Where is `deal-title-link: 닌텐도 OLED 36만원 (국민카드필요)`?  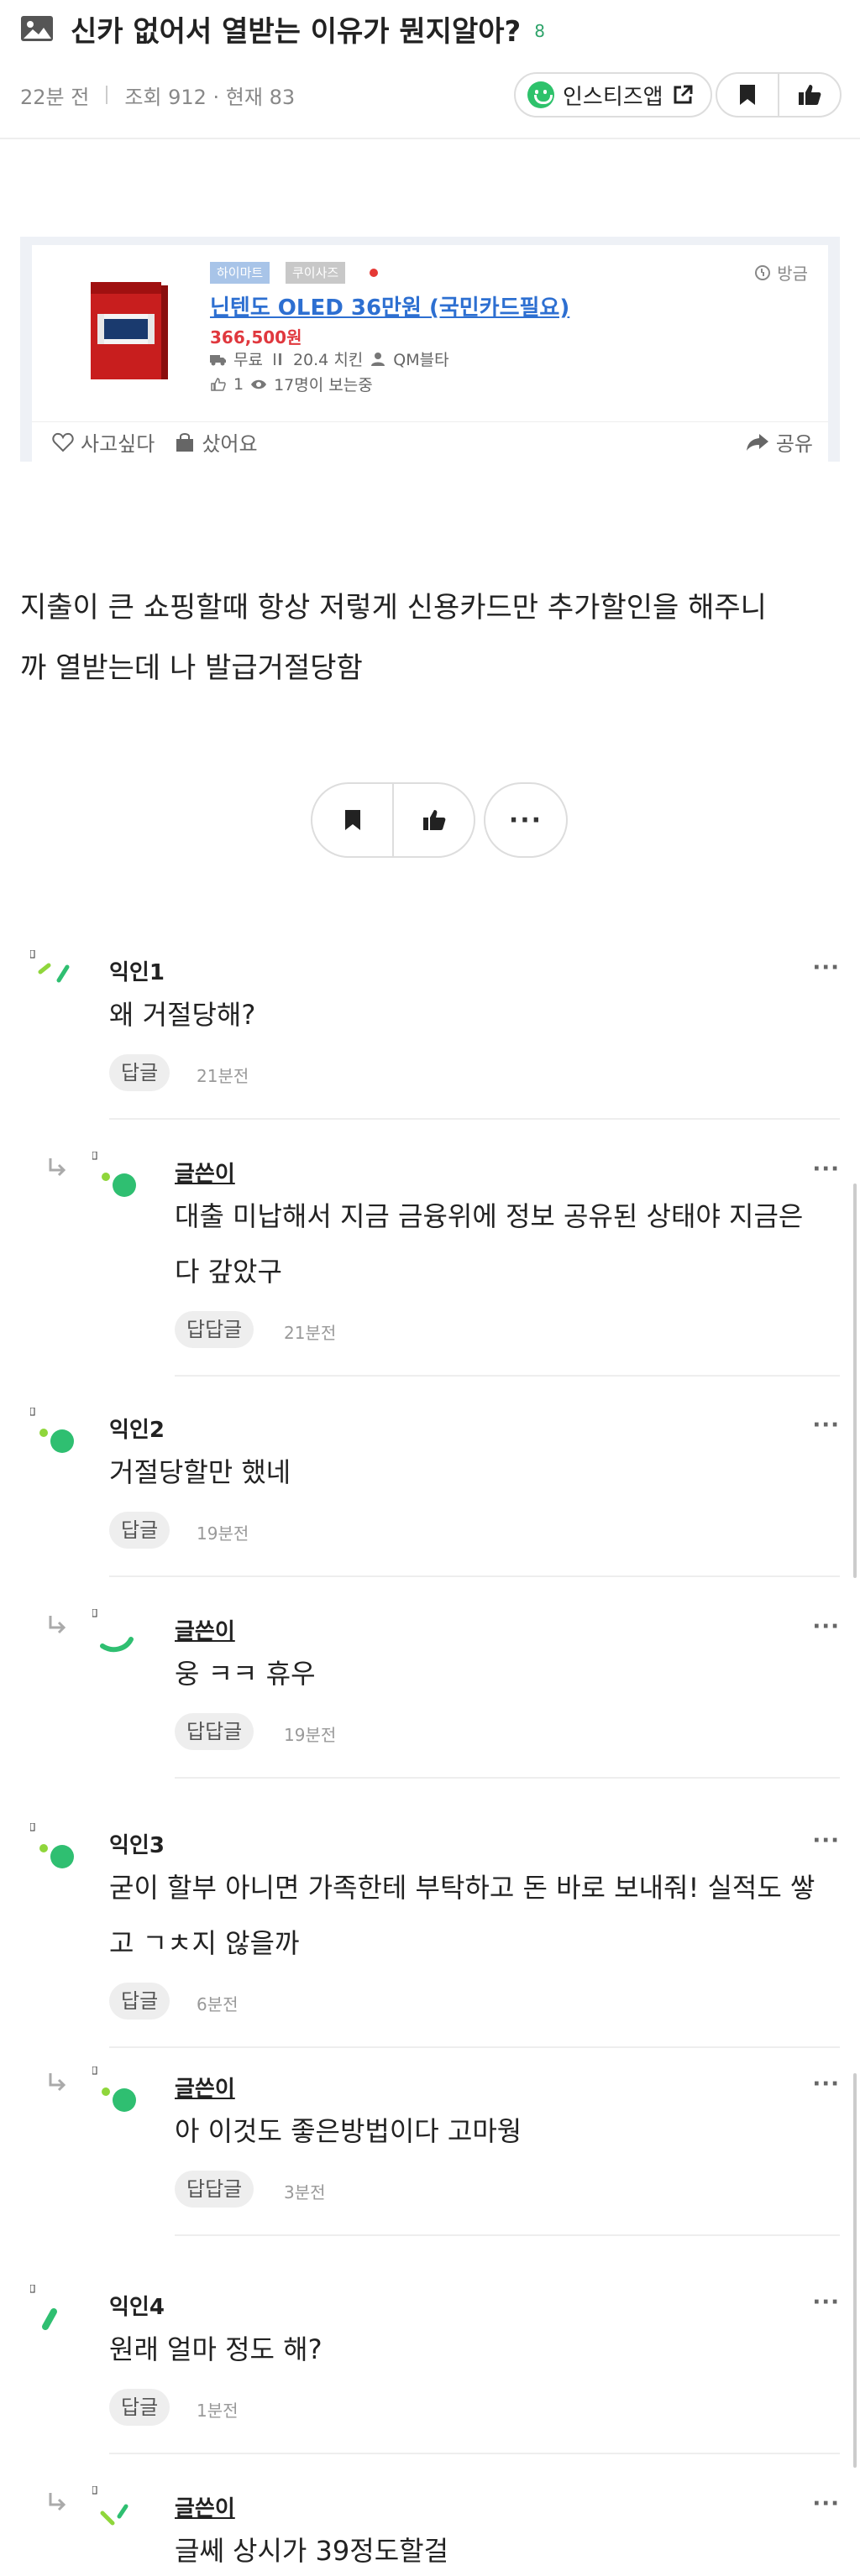 deal-title-link: 닌텐도 OLED 36만원 (국민카드필요) is located at coordinates (389, 305).